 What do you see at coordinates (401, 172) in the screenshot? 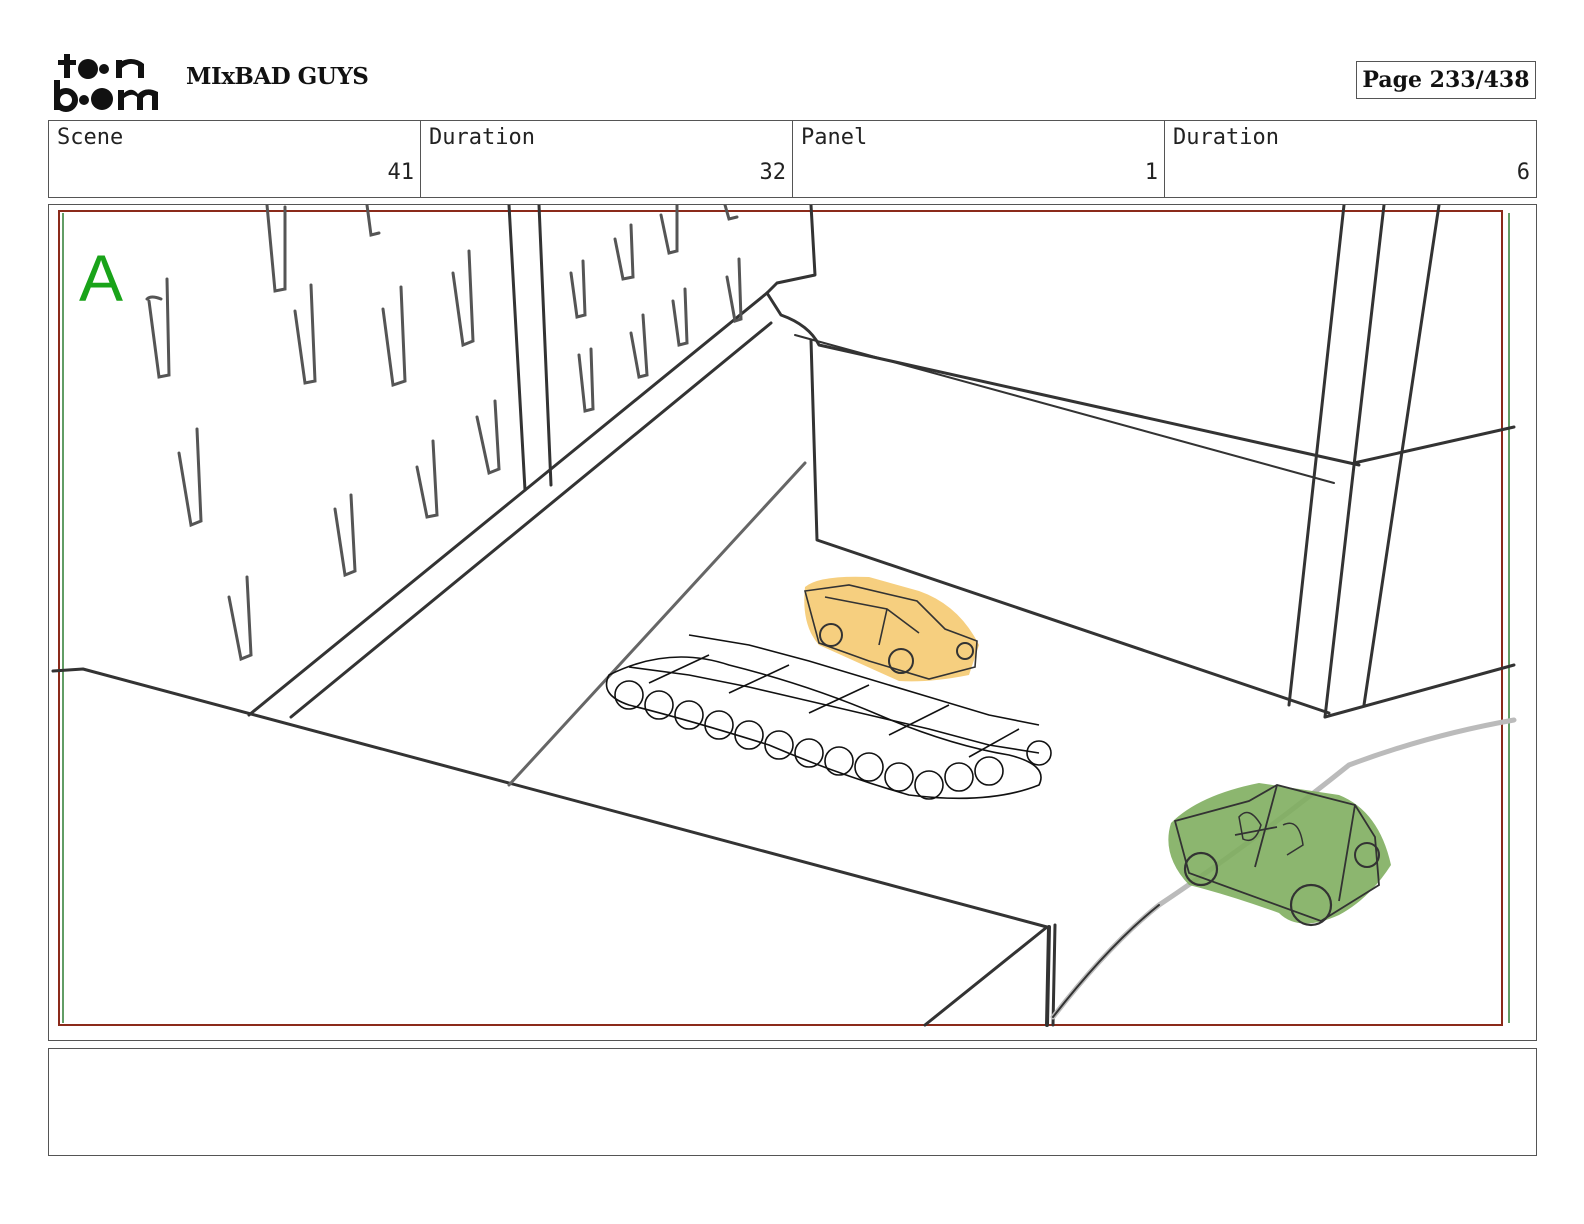
I see `scene-value: 41` at bounding box center [401, 172].